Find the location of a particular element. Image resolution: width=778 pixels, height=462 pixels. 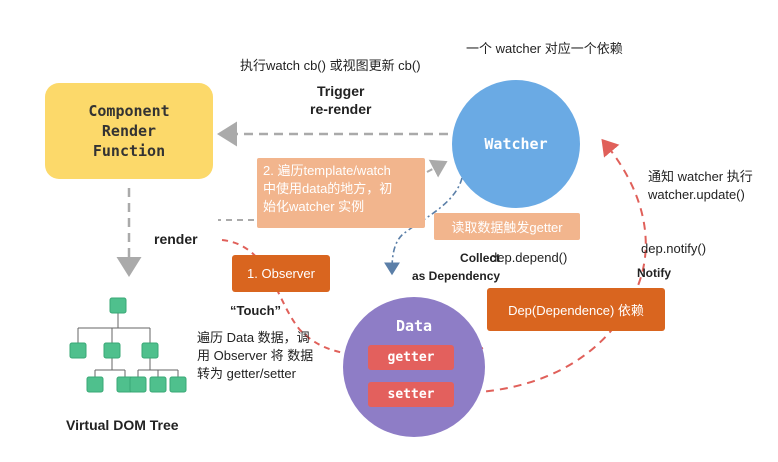

exec-cb-label: 执行watch cb() 或视图更新 cb() is located at coordinates (330, 65).